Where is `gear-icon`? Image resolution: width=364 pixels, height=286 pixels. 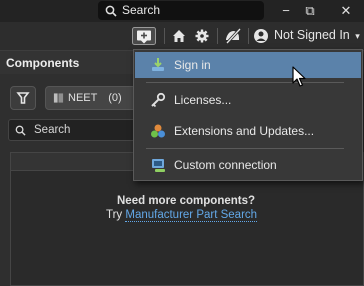 gear-icon is located at coordinates (202, 36).